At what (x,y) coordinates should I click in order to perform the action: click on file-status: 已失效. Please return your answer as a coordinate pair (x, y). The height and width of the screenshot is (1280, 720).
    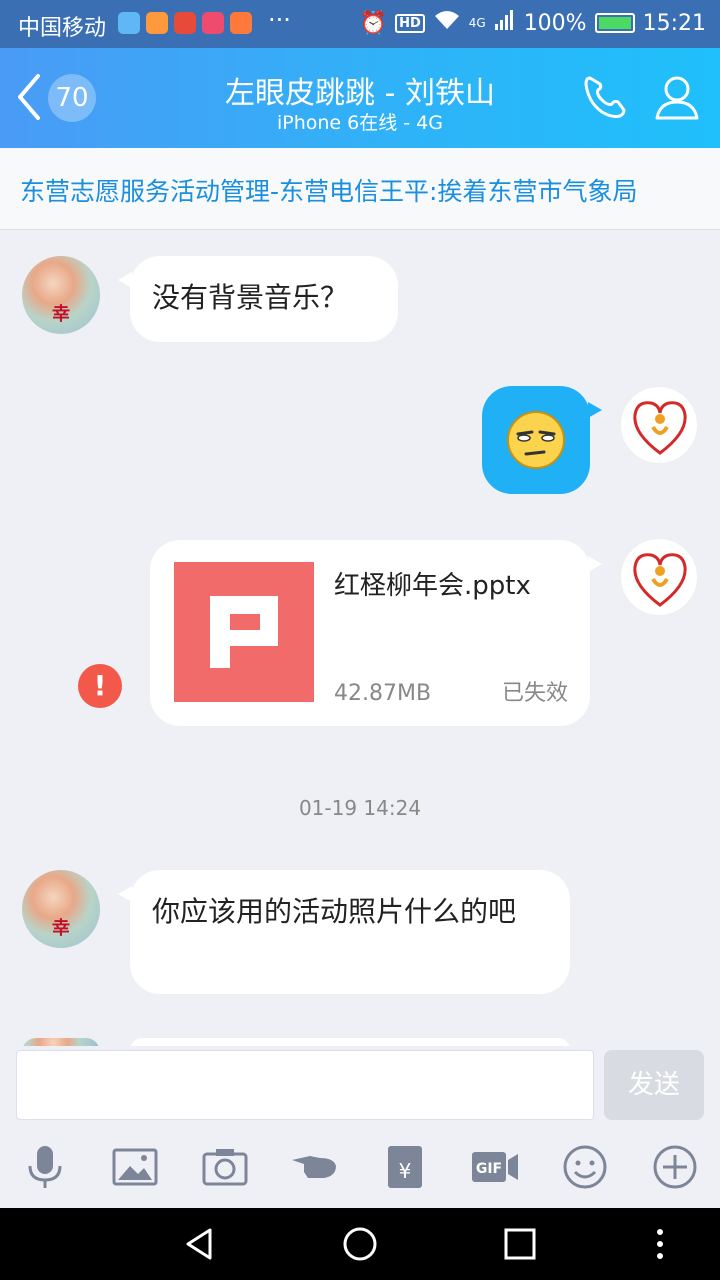
    Looking at the image, I should click on (534, 693).